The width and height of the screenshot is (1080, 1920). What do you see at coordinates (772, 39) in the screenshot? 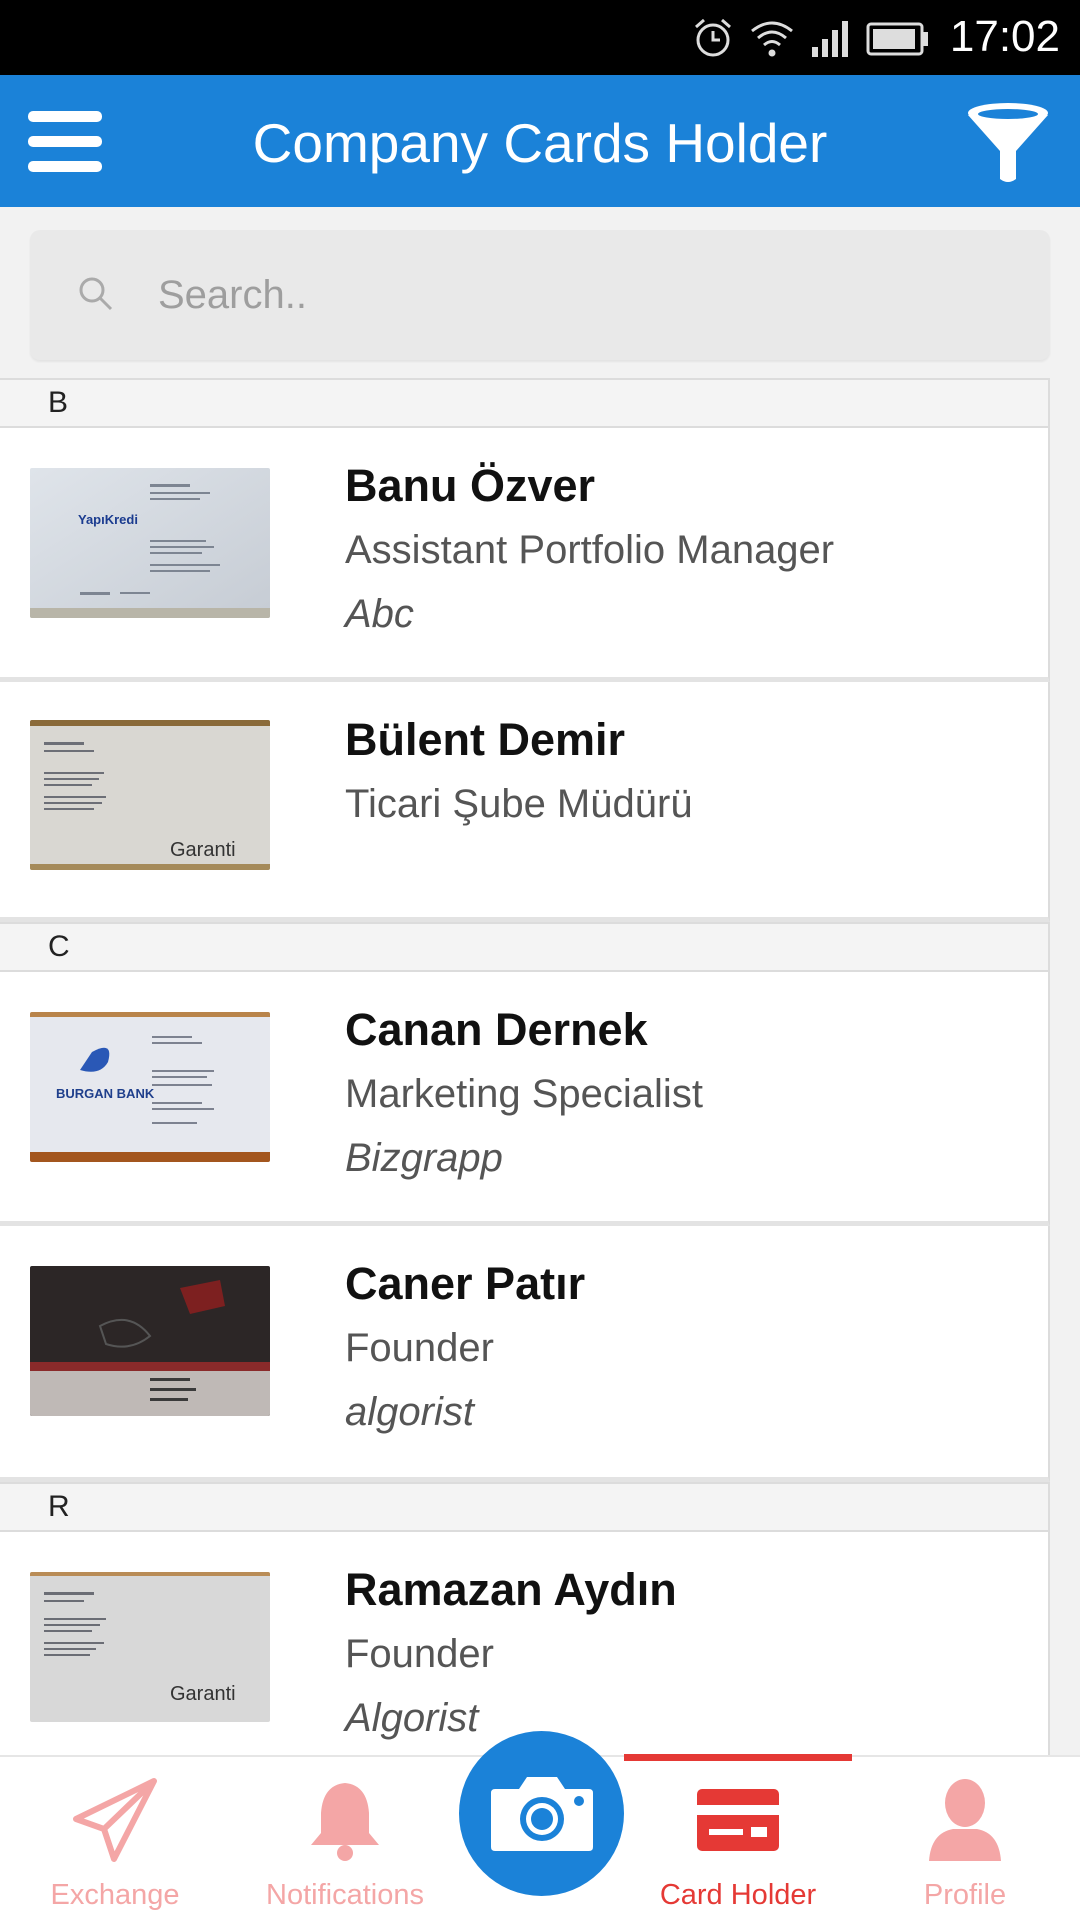
I see `wifi-icon` at bounding box center [772, 39].